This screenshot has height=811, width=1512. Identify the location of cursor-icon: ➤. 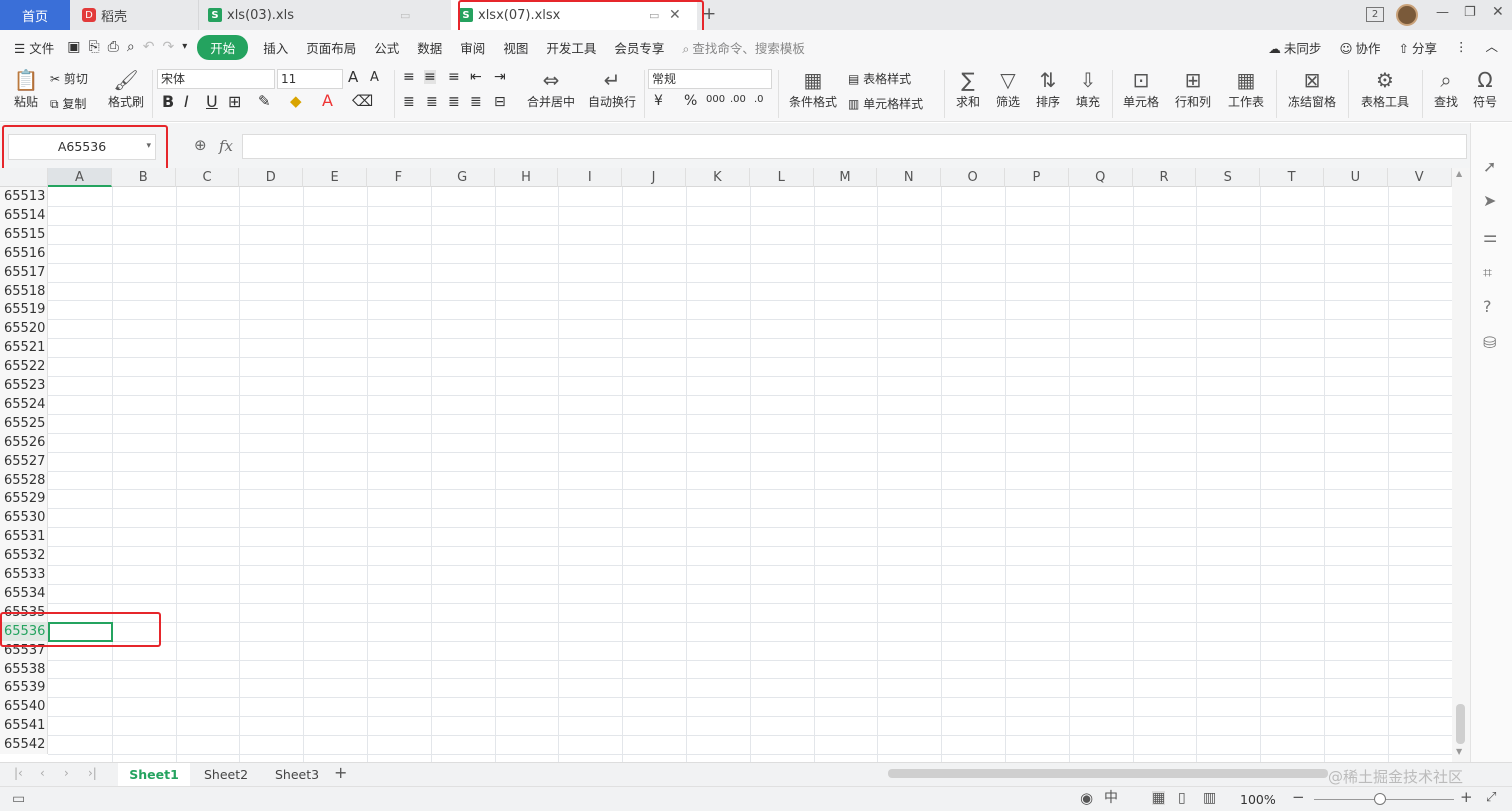
(1489, 201).